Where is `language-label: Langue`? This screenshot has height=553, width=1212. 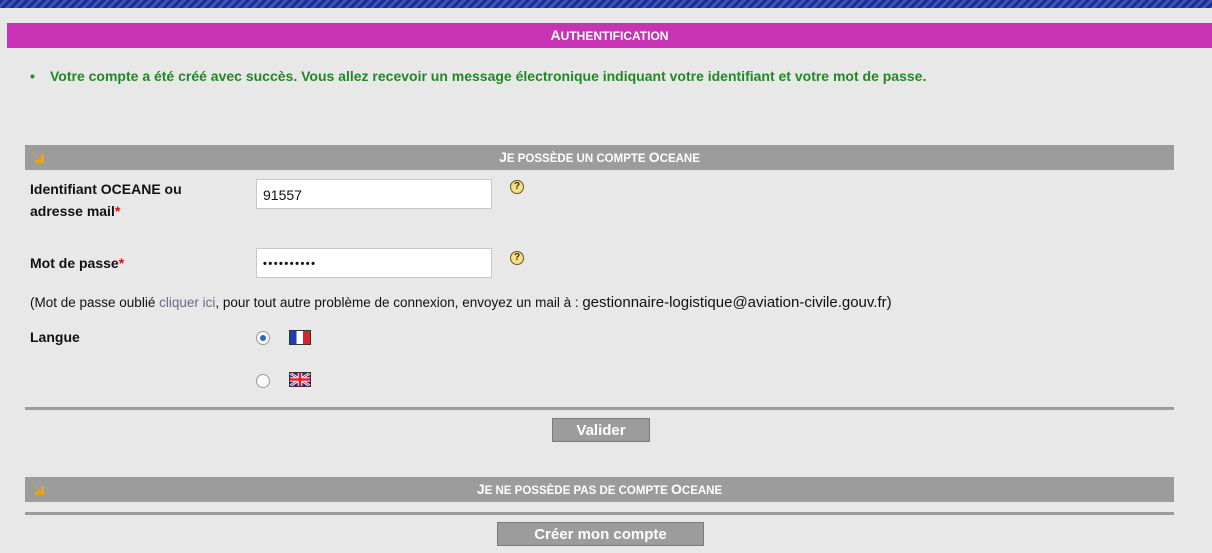
language-label: Langue is located at coordinates (55, 337).